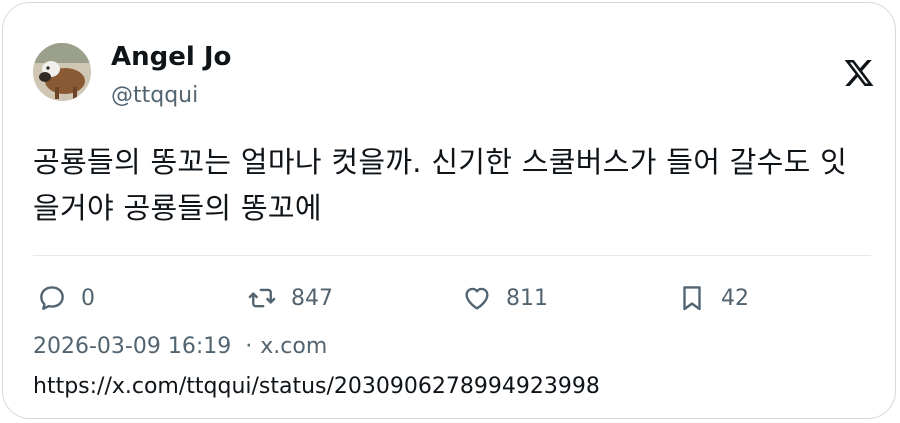 This screenshot has height=423, width=900. I want to click on avatar, so click(62, 72).